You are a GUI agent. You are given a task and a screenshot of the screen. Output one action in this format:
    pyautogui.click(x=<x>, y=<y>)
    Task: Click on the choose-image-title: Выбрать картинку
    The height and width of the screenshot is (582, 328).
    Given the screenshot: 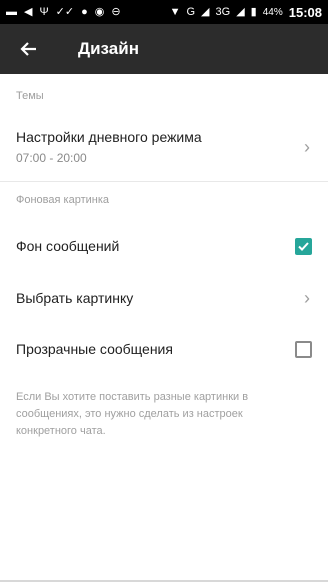 What is the action you would take?
    pyautogui.click(x=75, y=298)
    